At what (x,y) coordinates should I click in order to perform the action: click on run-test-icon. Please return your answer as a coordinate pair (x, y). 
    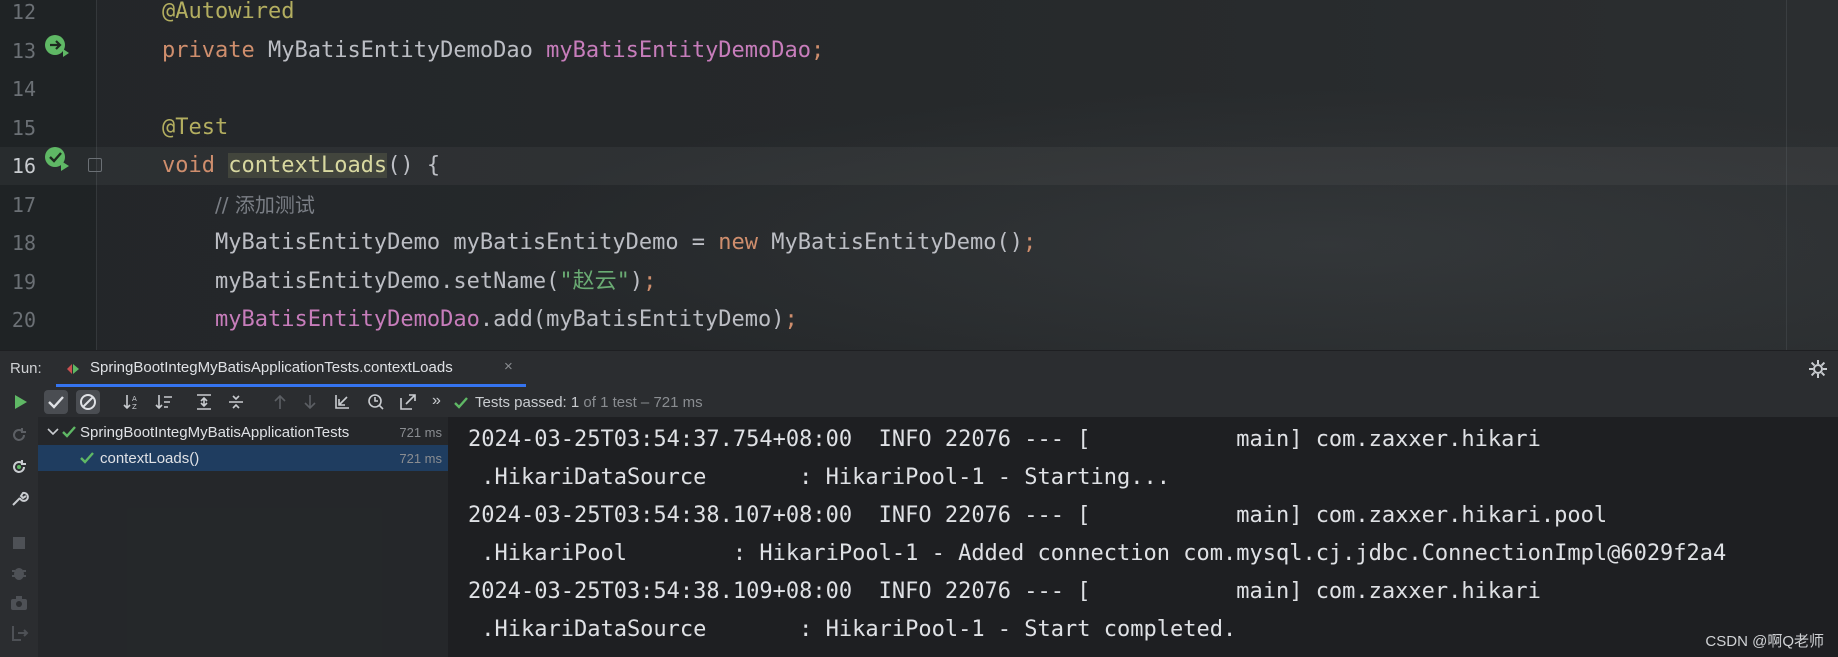
    Looking at the image, I should click on (57, 158).